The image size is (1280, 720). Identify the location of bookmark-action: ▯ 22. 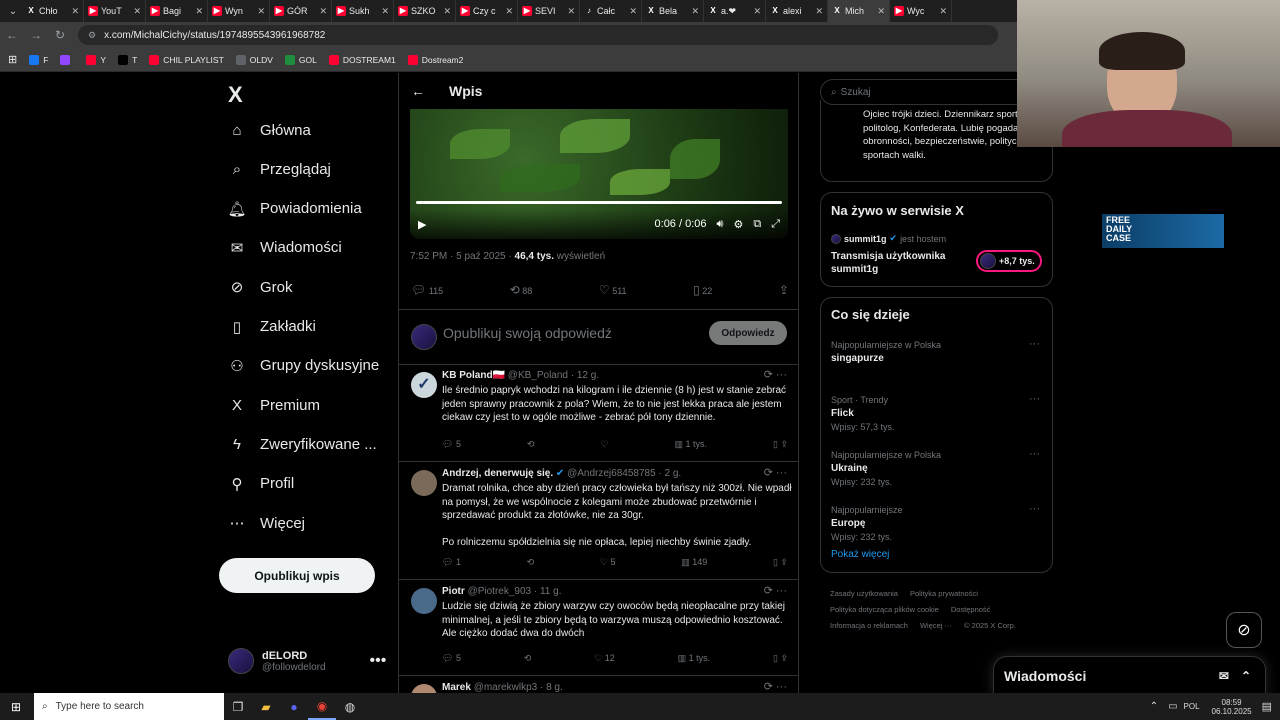
(702, 290).